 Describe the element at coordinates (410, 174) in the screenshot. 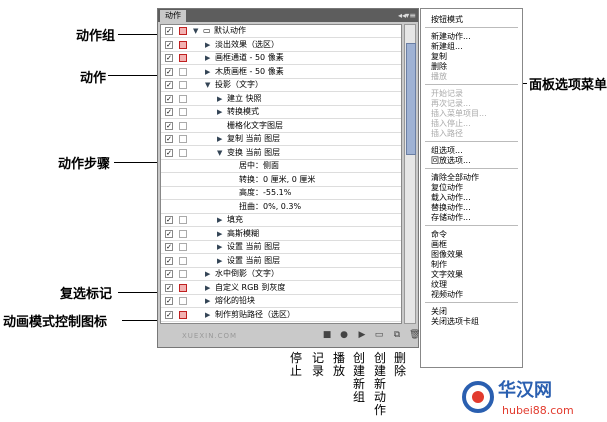

I see `scrollbar` at that location.